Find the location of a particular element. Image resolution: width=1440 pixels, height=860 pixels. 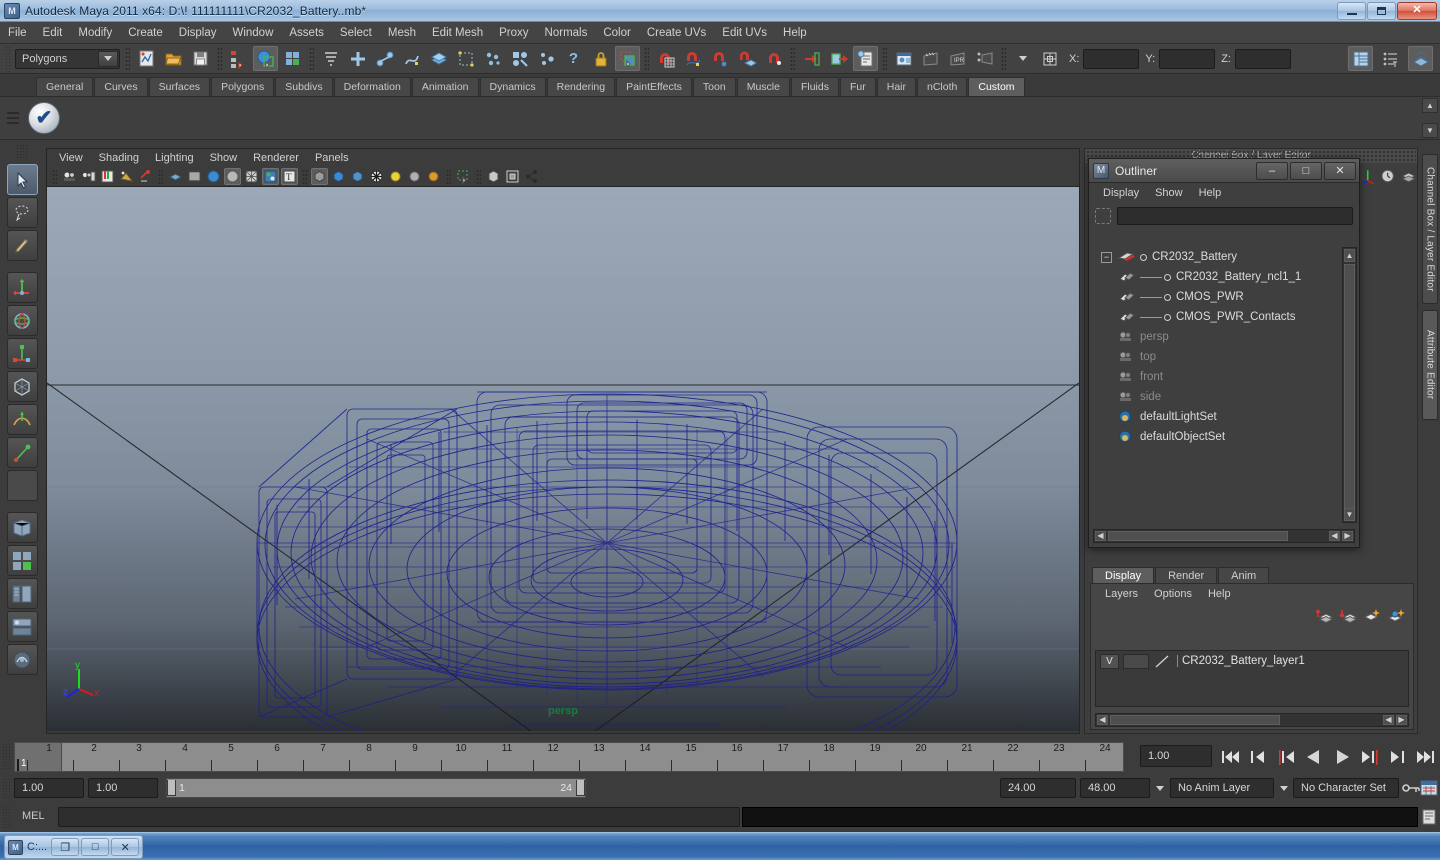

soft-modification-tool-button is located at coordinates (22, 419).